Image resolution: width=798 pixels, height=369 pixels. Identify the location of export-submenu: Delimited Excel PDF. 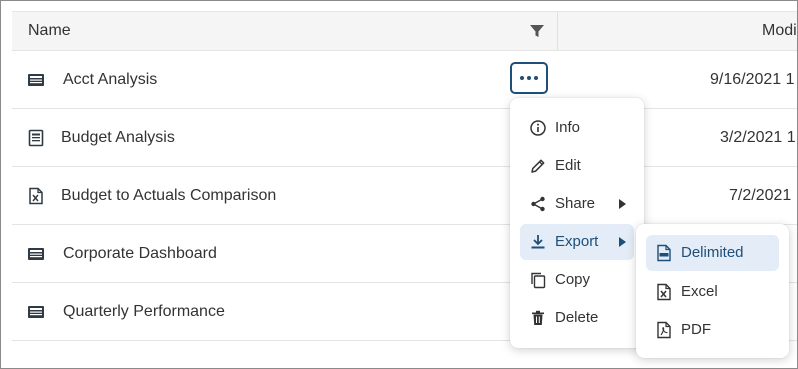
(712, 291).